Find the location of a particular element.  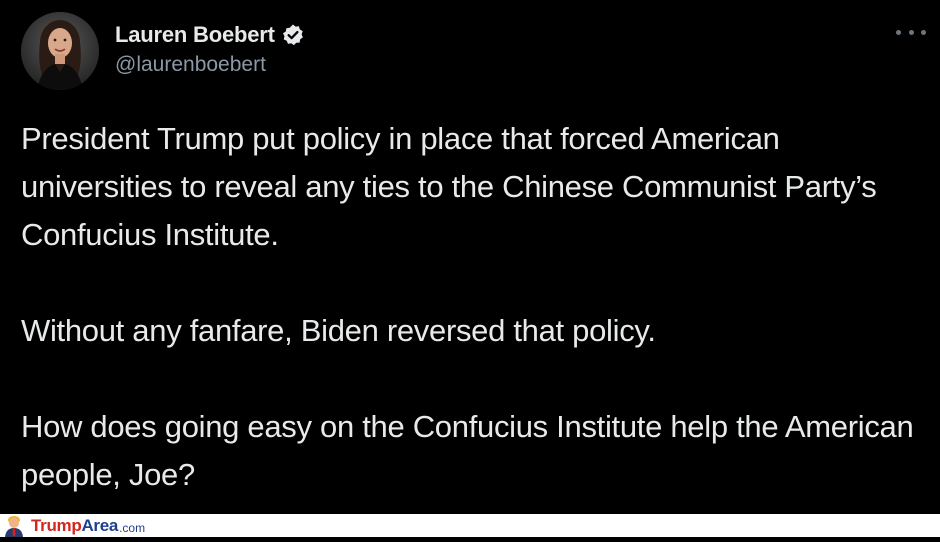

watermark-area: Area is located at coordinates (100, 525).